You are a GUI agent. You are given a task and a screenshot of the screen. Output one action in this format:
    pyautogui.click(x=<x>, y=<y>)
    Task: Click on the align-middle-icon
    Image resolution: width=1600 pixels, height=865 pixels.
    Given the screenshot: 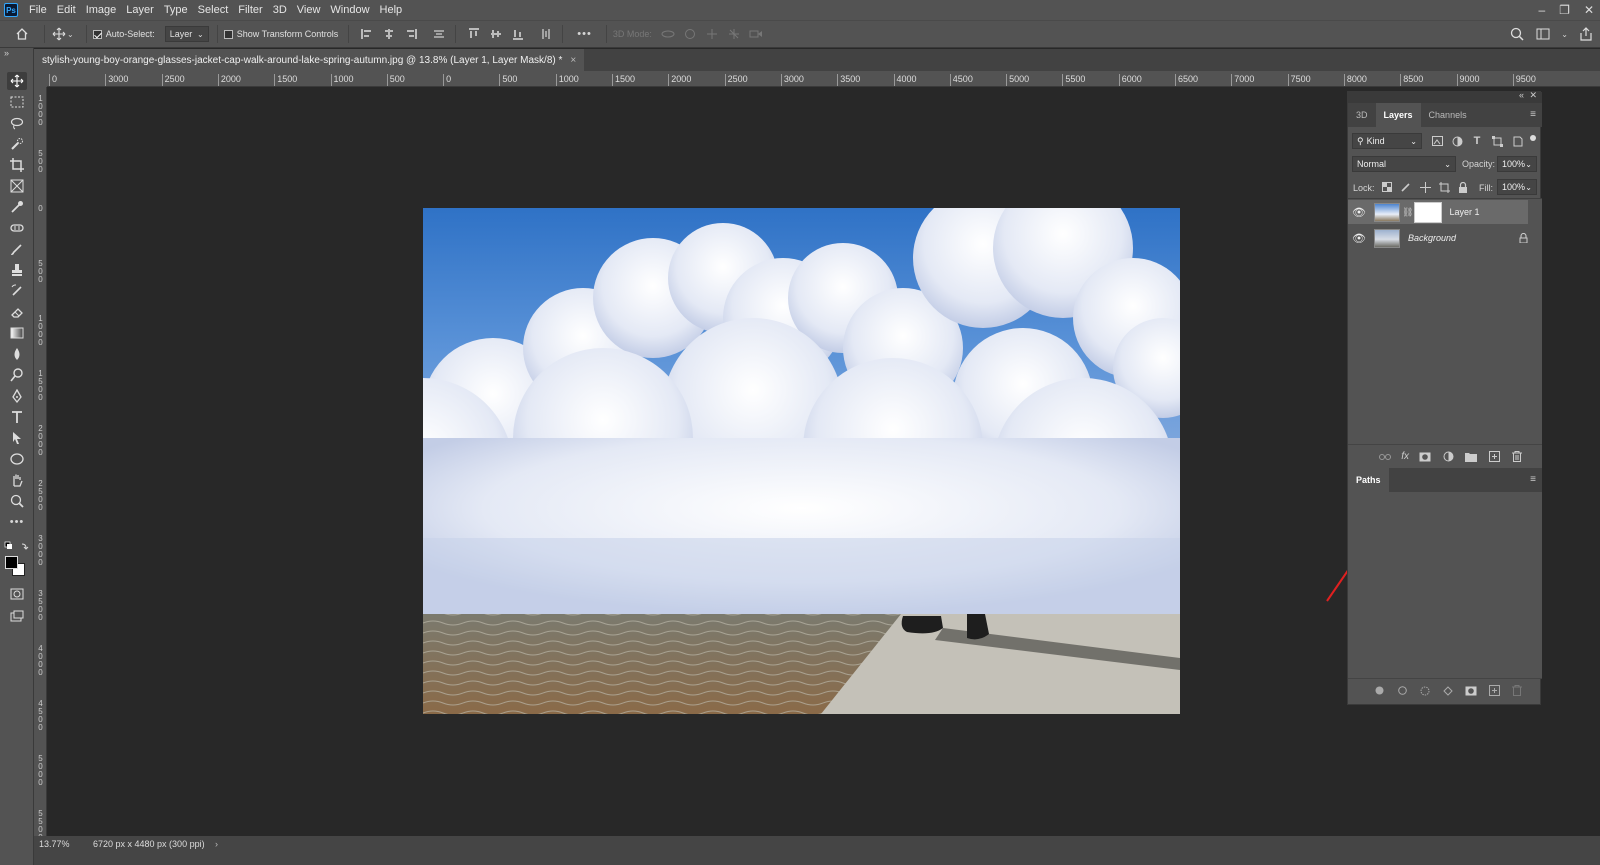 What is the action you would take?
    pyautogui.click(x=496, y=34)
    